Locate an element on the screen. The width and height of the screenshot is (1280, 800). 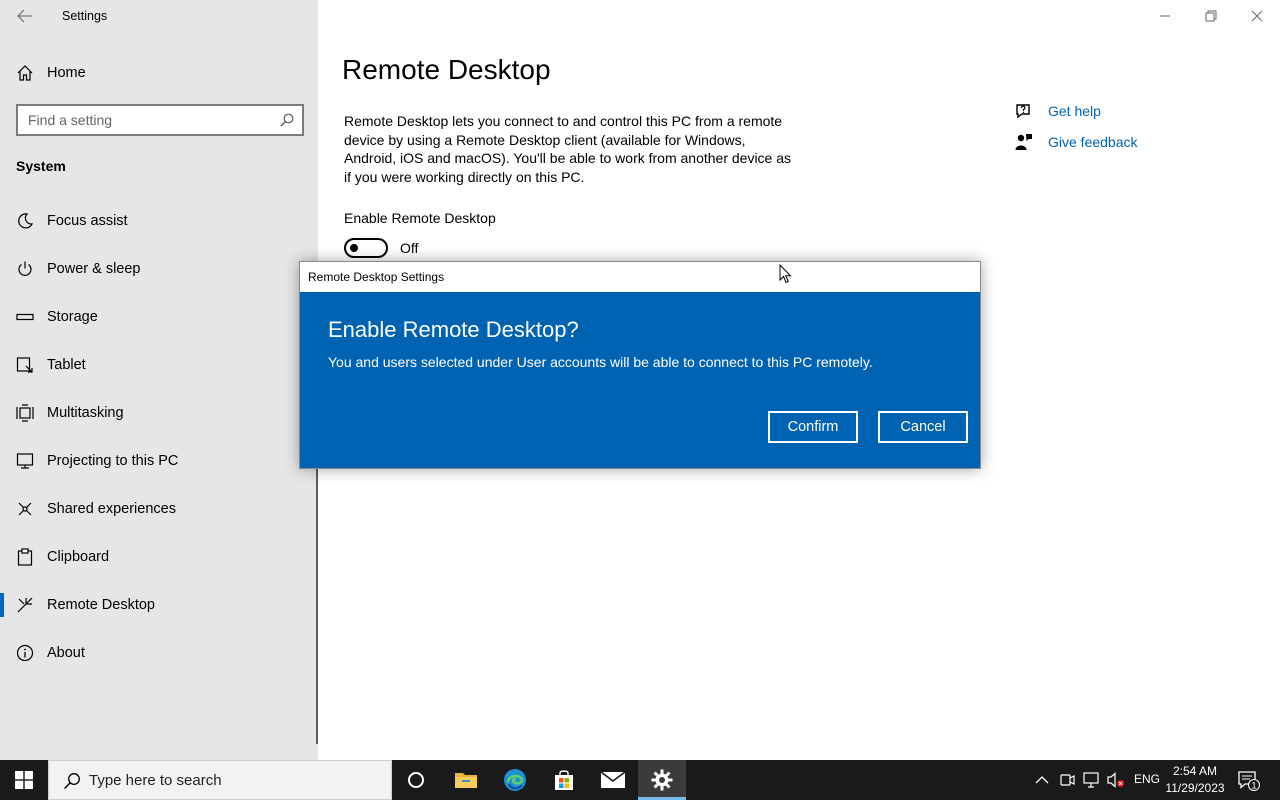
settings-search-box is located at coordinates (160, 120).